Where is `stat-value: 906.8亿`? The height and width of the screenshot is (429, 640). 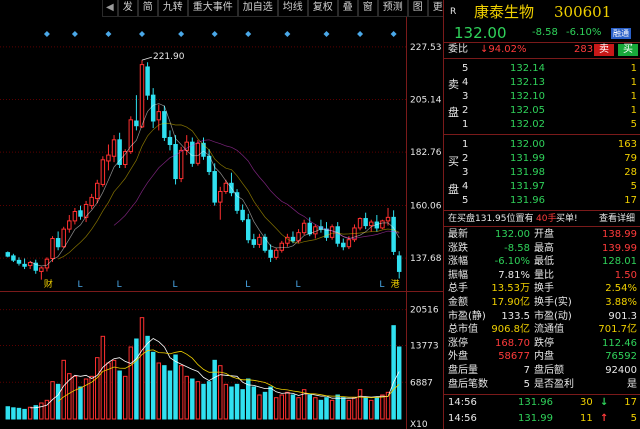
stat-value: 906.8亿 is located at coordinates (510, 330).